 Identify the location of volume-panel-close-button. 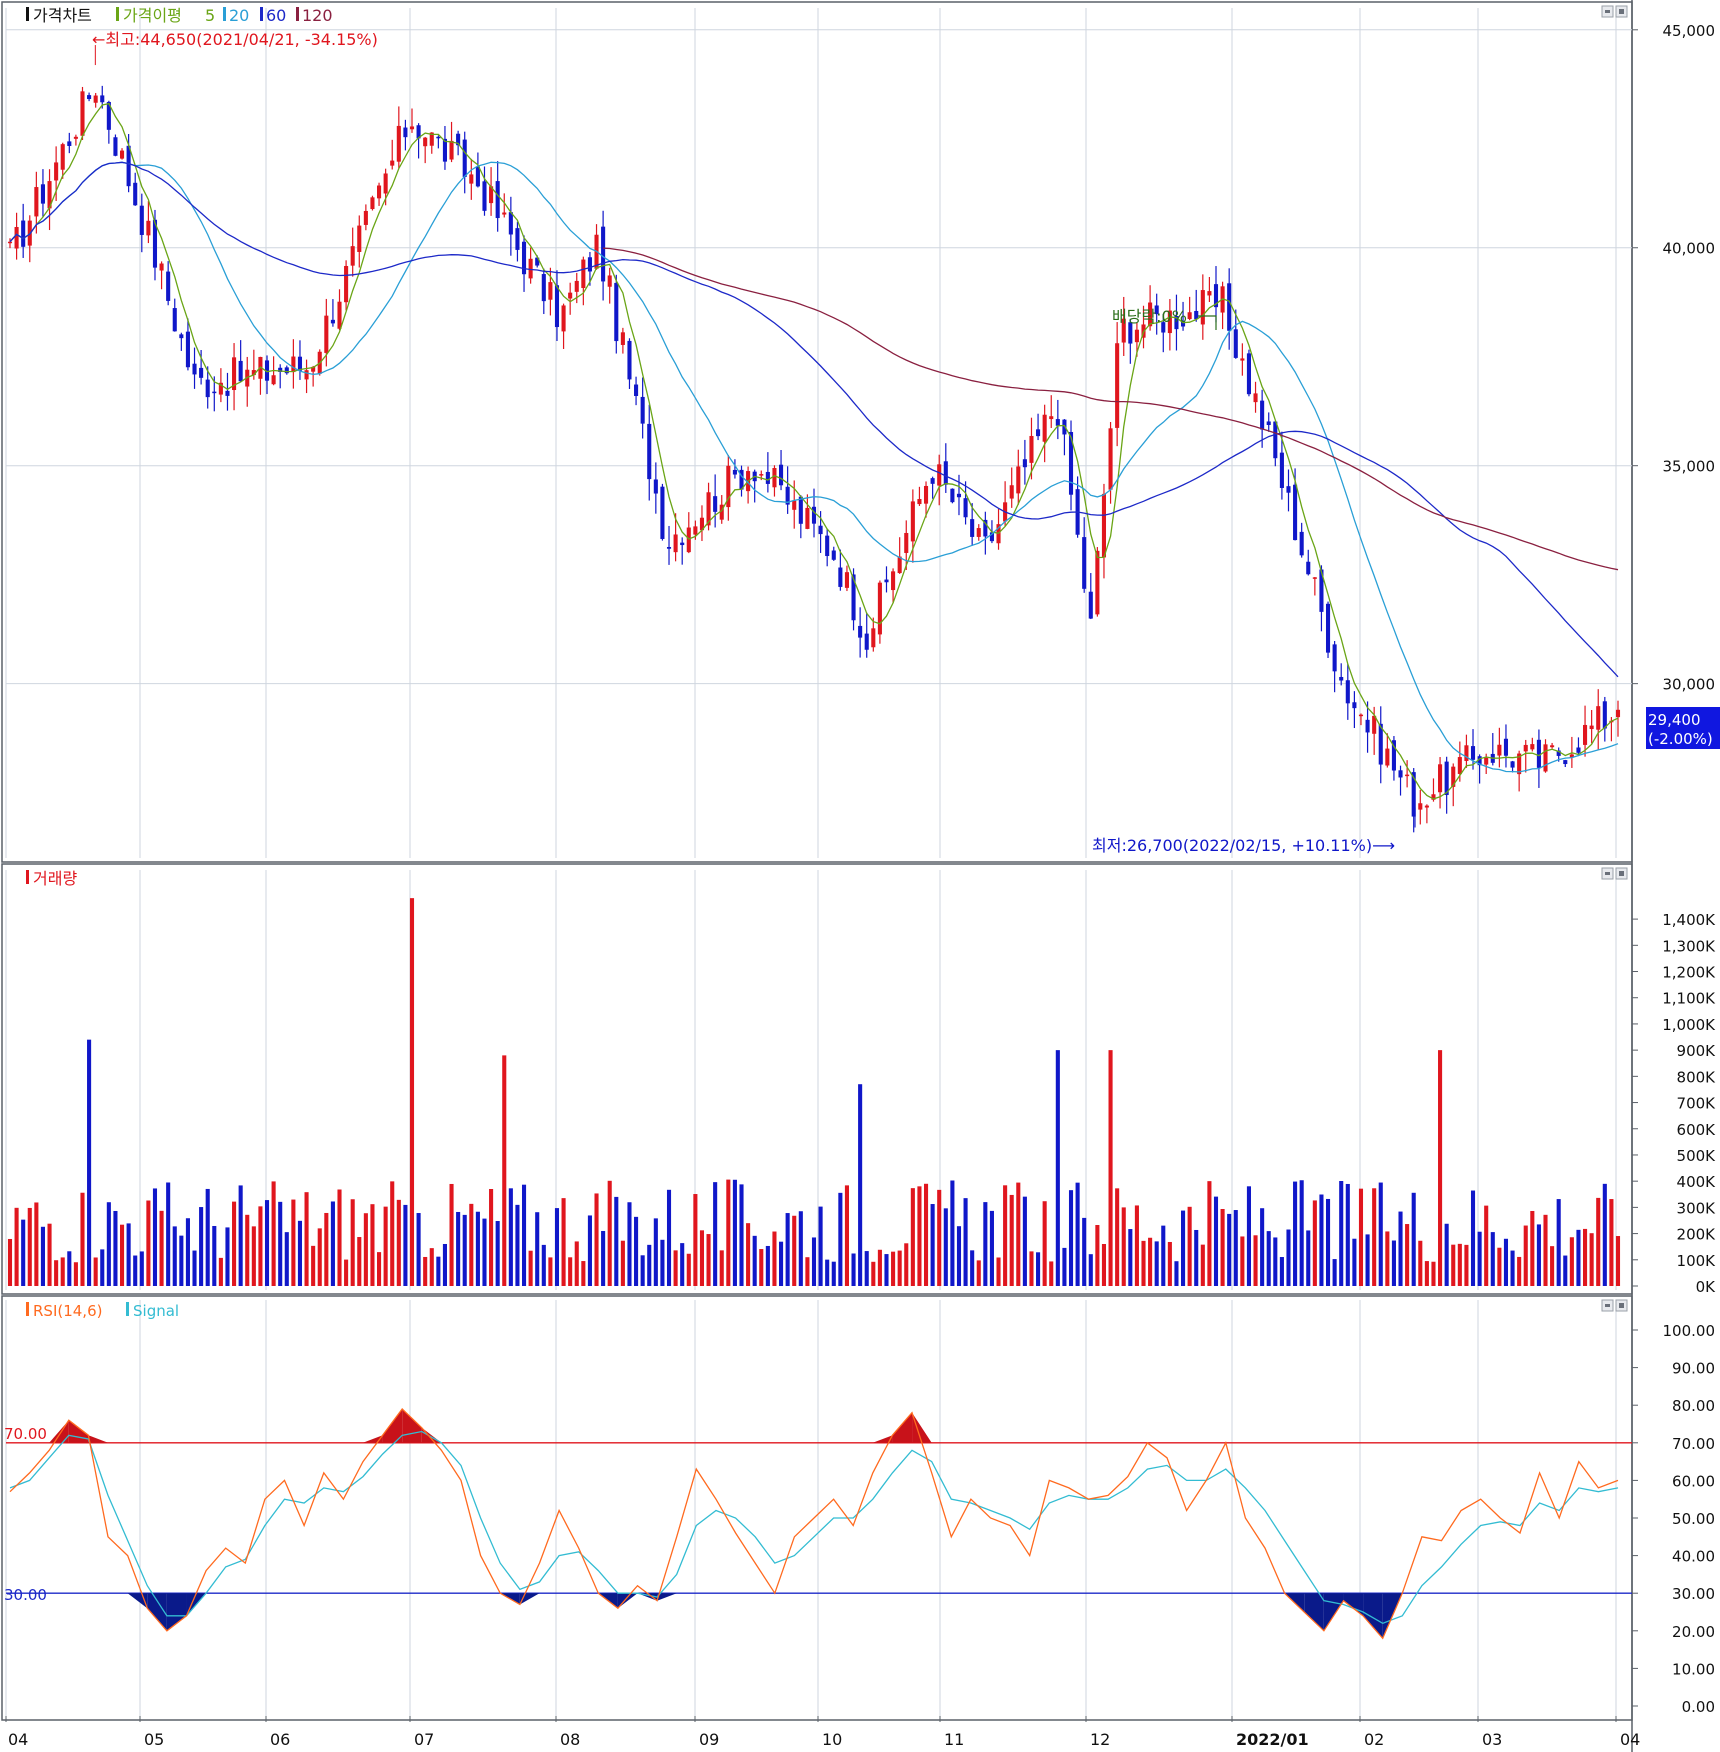
(1621, 873).